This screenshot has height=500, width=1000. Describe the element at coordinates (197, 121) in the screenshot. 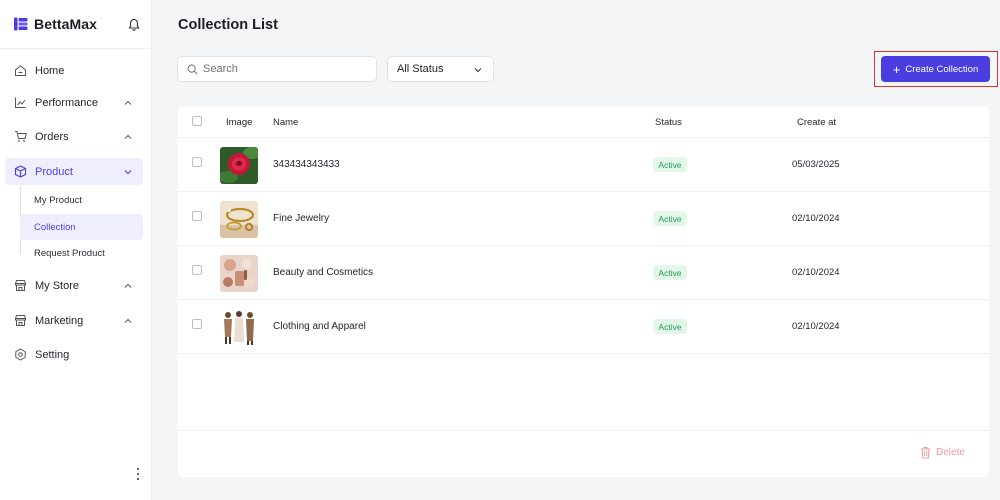

I see `select-all-checkbox` at that location.